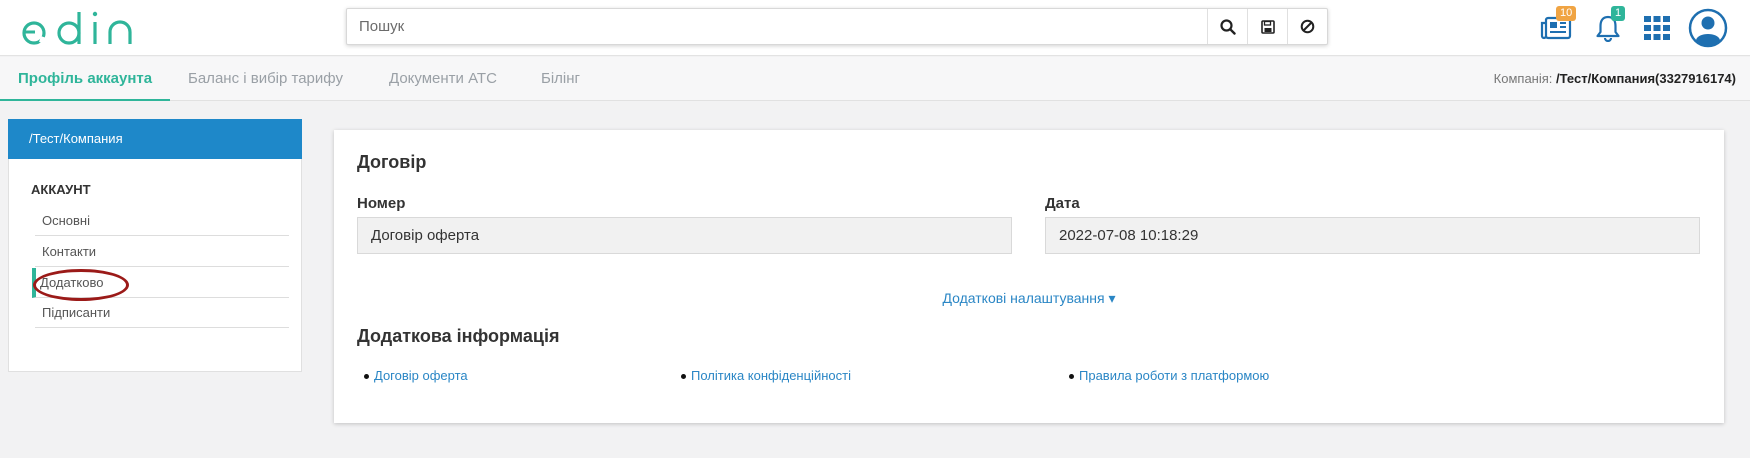 The height and width of the screenshot is (458, 1750). What do you see at coordinates (1566, 13) in the screenshot?
I see `news-badge: 10` at bounding box center [1566, 13].